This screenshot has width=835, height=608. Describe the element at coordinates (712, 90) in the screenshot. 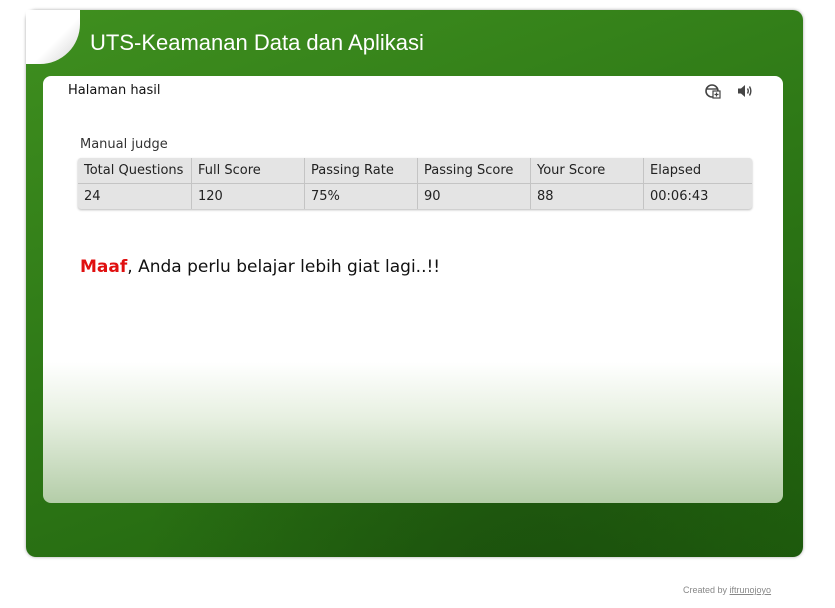

I see `navigation-icon` at that location.